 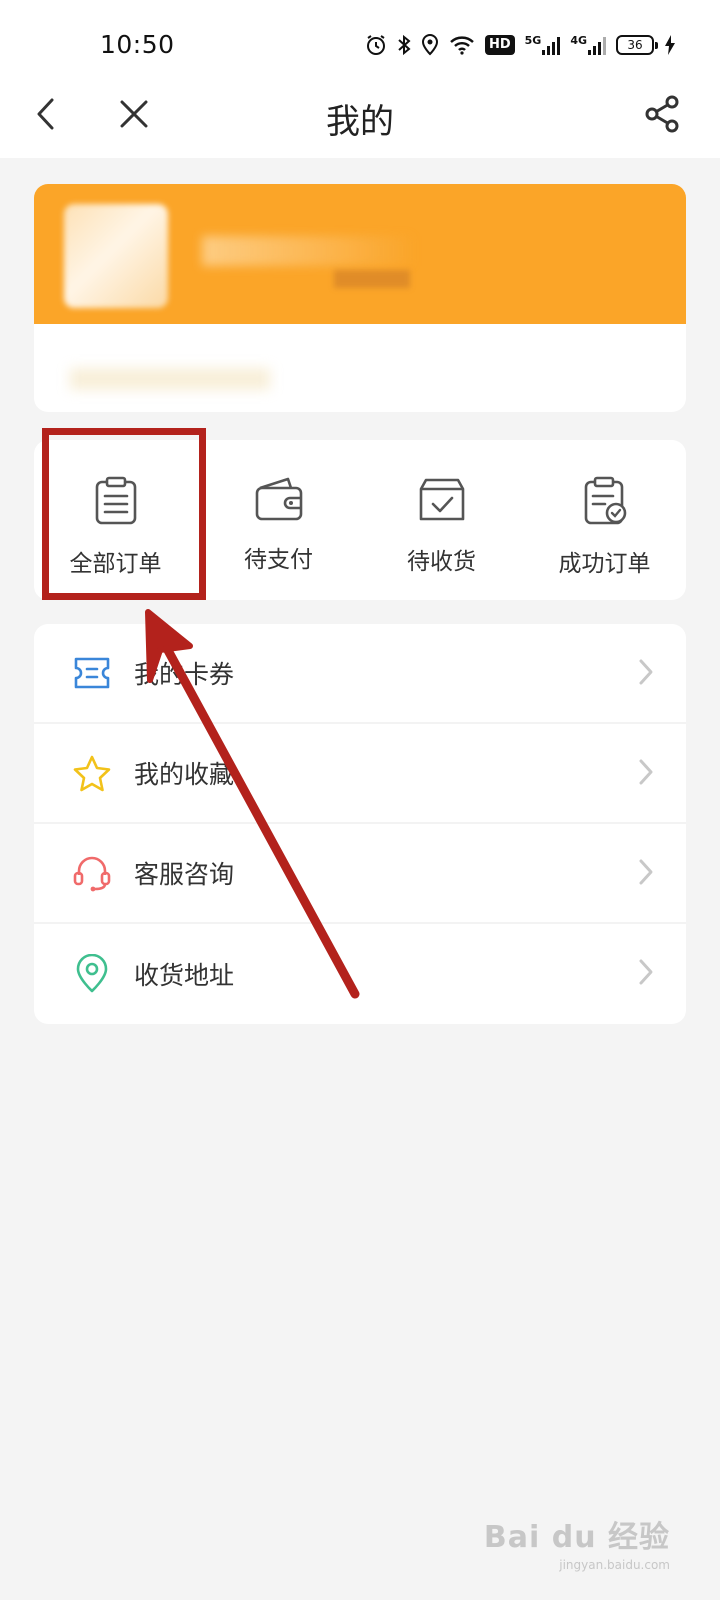 What do you see at coordinates (278, 499) in the screenshot?
I see `wallet-icon` at bounding box center [278, 499].